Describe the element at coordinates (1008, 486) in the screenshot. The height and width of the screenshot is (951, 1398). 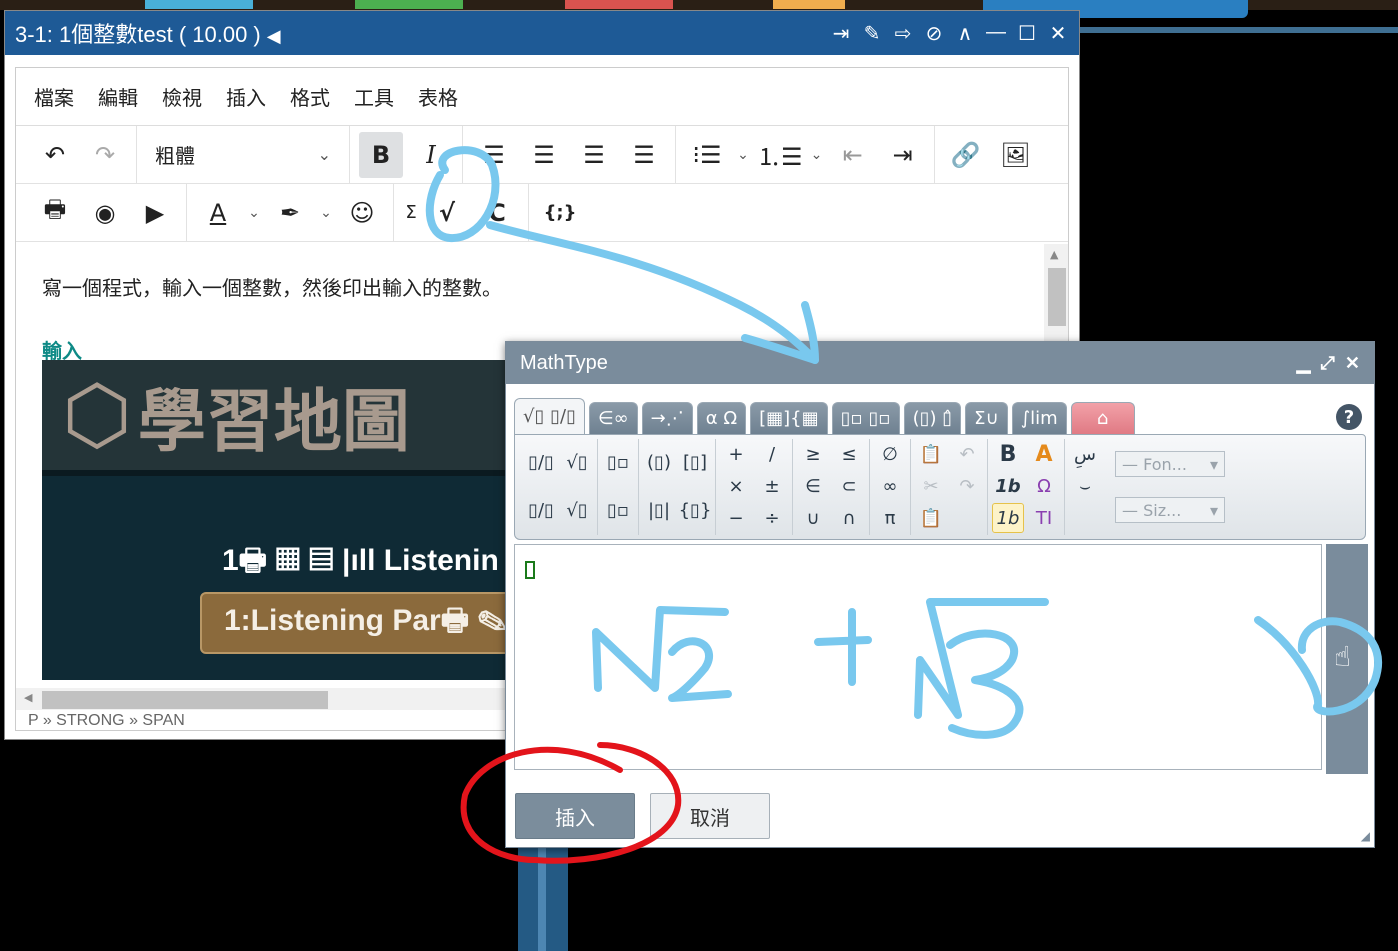
I see `italic-button: 1b` at that location.